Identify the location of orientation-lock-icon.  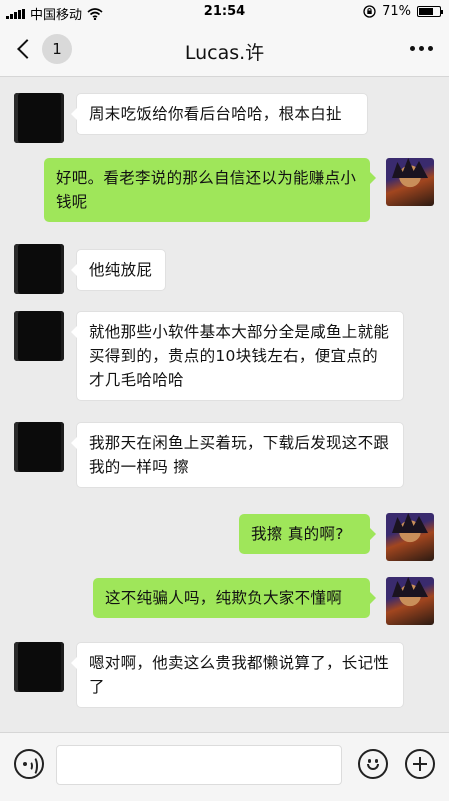
(369, 11).